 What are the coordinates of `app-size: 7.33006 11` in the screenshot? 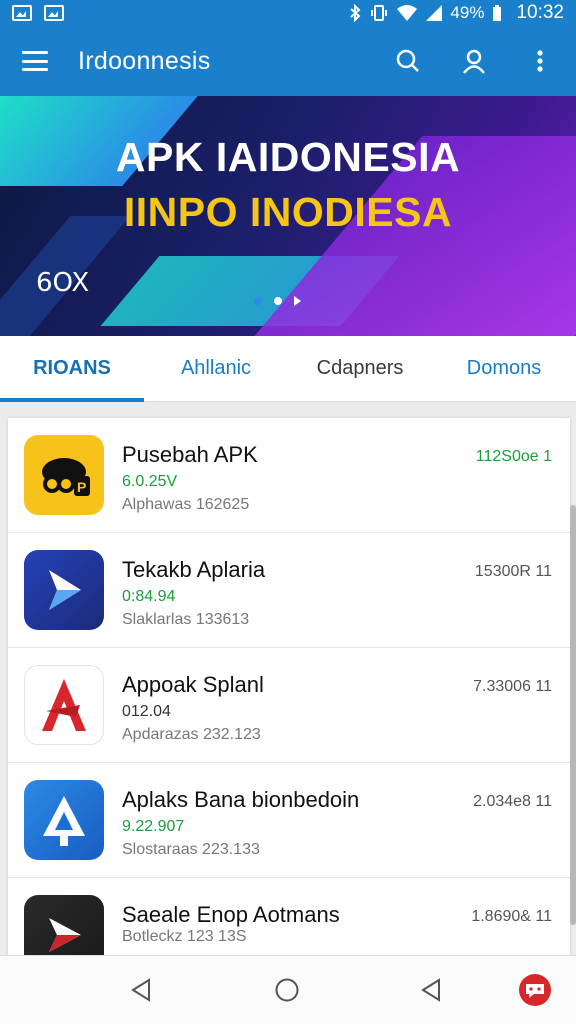 It's located at (512, 686).